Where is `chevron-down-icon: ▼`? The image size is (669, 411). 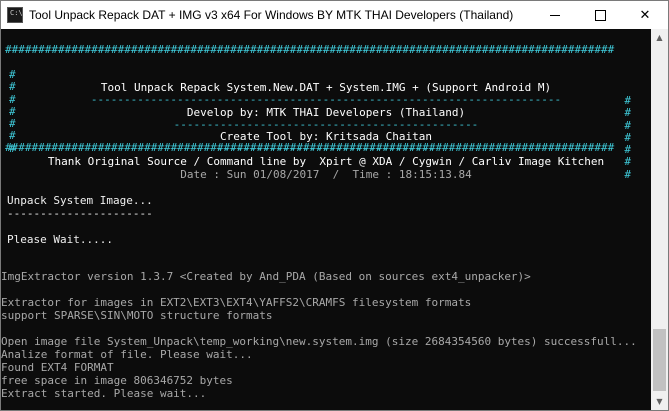 chevron-down-icon: ▼ is located at coordinates (659, 401).